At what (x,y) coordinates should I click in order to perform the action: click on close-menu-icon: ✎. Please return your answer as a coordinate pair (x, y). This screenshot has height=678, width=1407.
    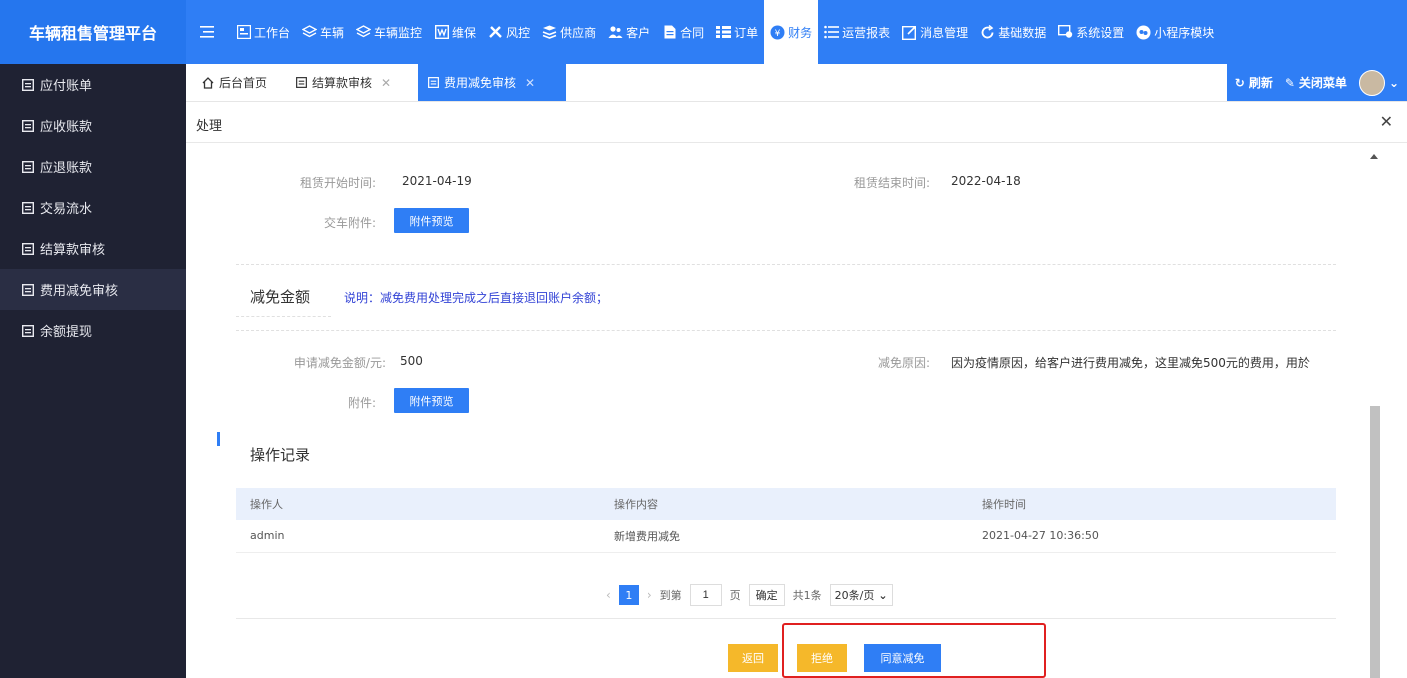
    Looking at the image, I should click on (1289, 82).